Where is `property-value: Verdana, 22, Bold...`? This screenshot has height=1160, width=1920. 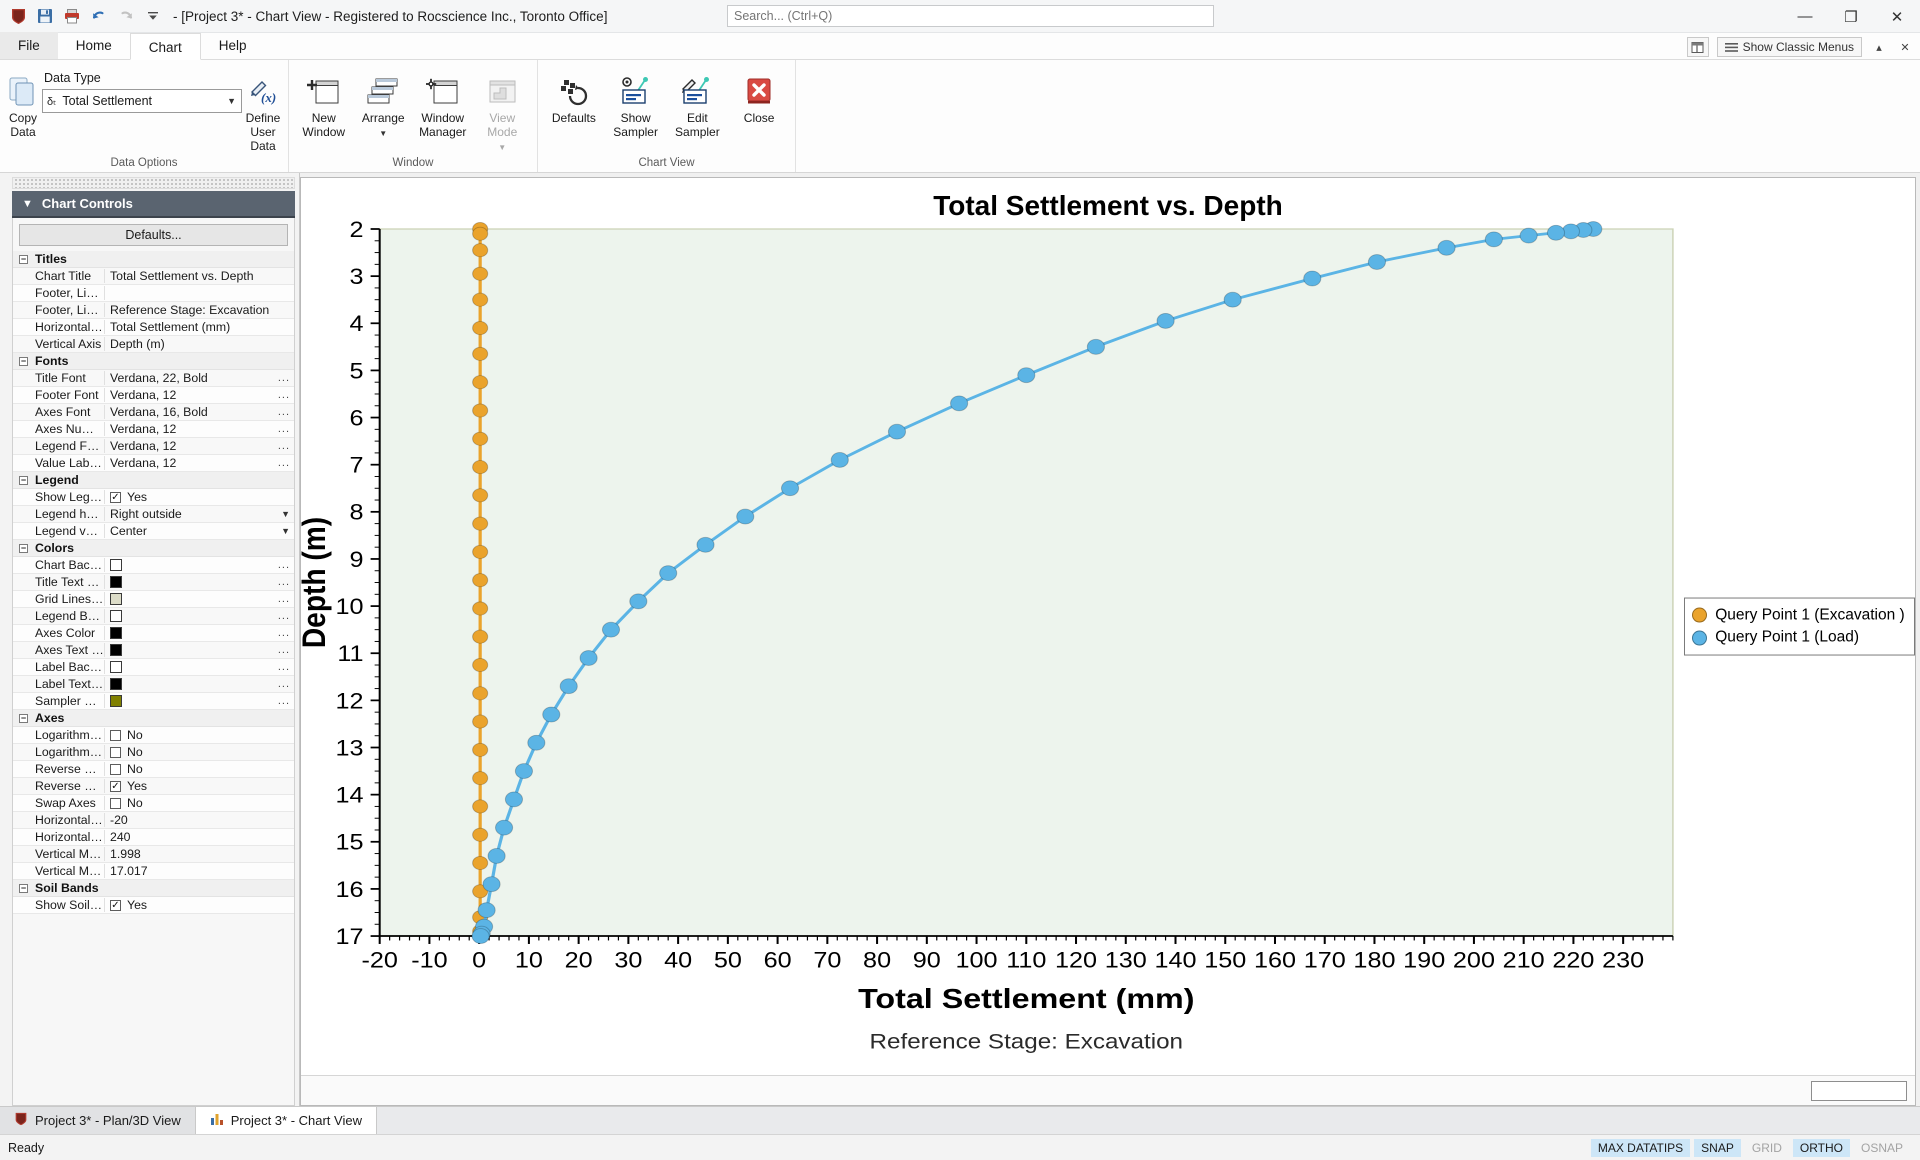
property-value: Verdana, 22, Bold... is located at coordinates (199, 378).